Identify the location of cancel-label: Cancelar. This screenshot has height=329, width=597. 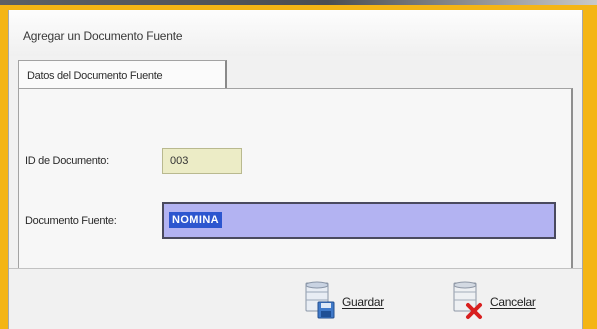
(513, 302).